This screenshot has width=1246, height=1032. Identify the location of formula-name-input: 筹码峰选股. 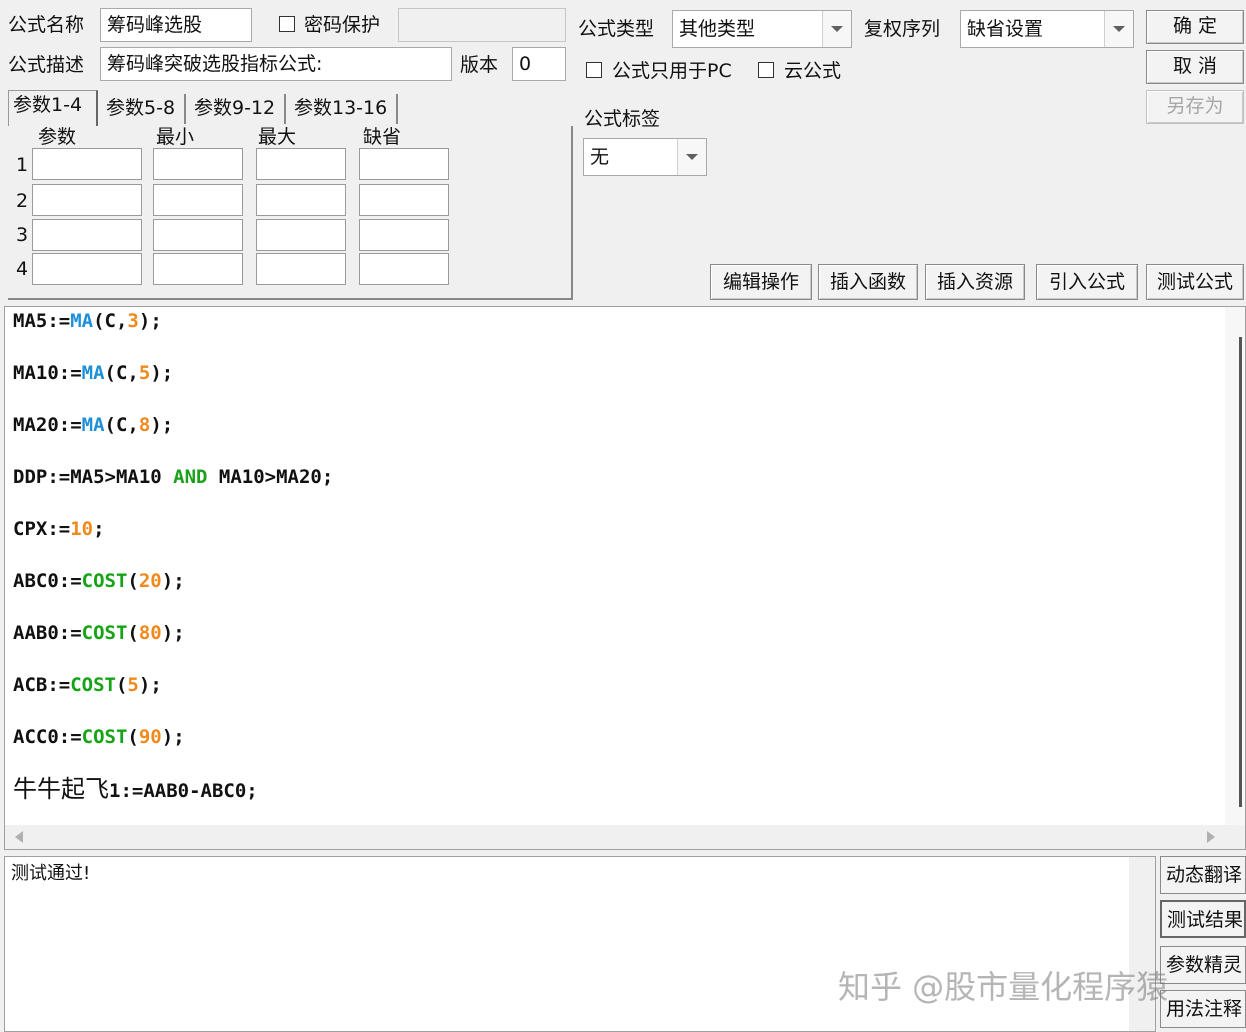
(176, 25).